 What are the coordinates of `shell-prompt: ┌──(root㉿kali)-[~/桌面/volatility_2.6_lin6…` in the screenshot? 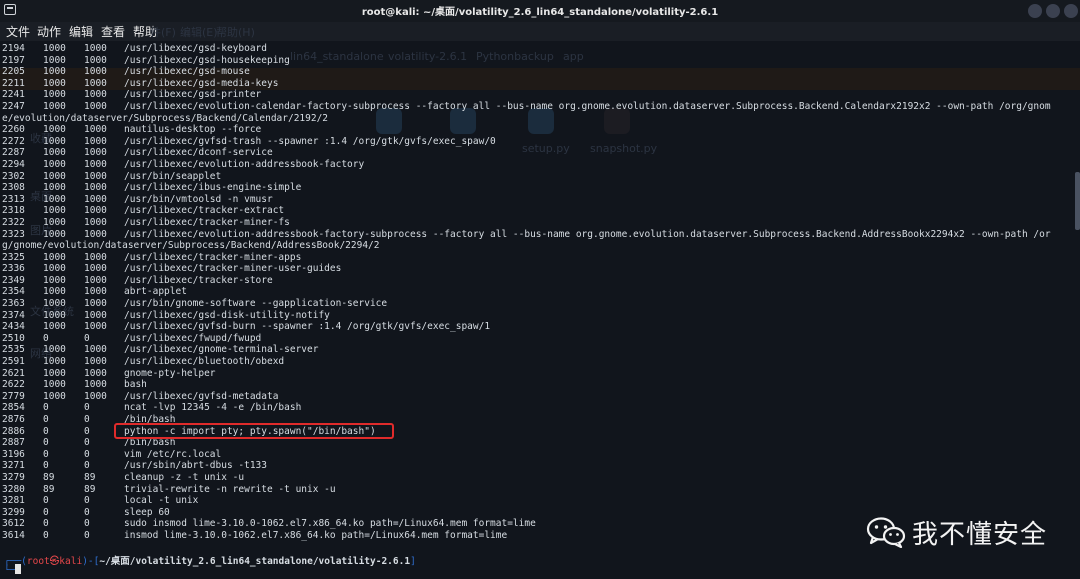 It's located at (210, 560).